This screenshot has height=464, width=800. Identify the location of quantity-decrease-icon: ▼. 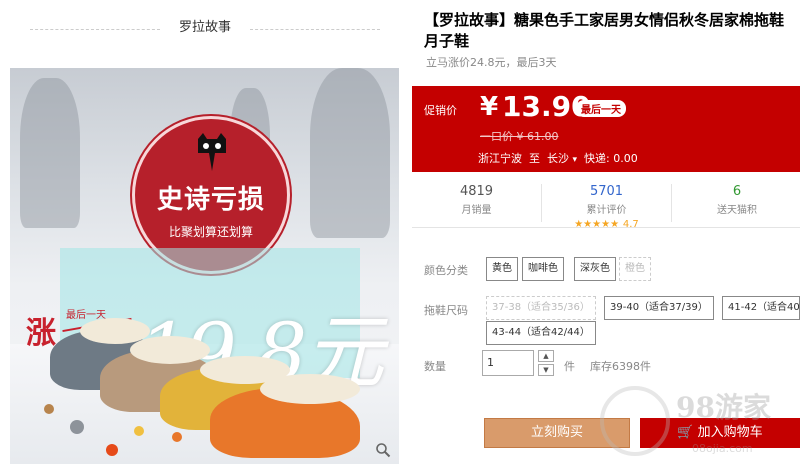
(546, 370).